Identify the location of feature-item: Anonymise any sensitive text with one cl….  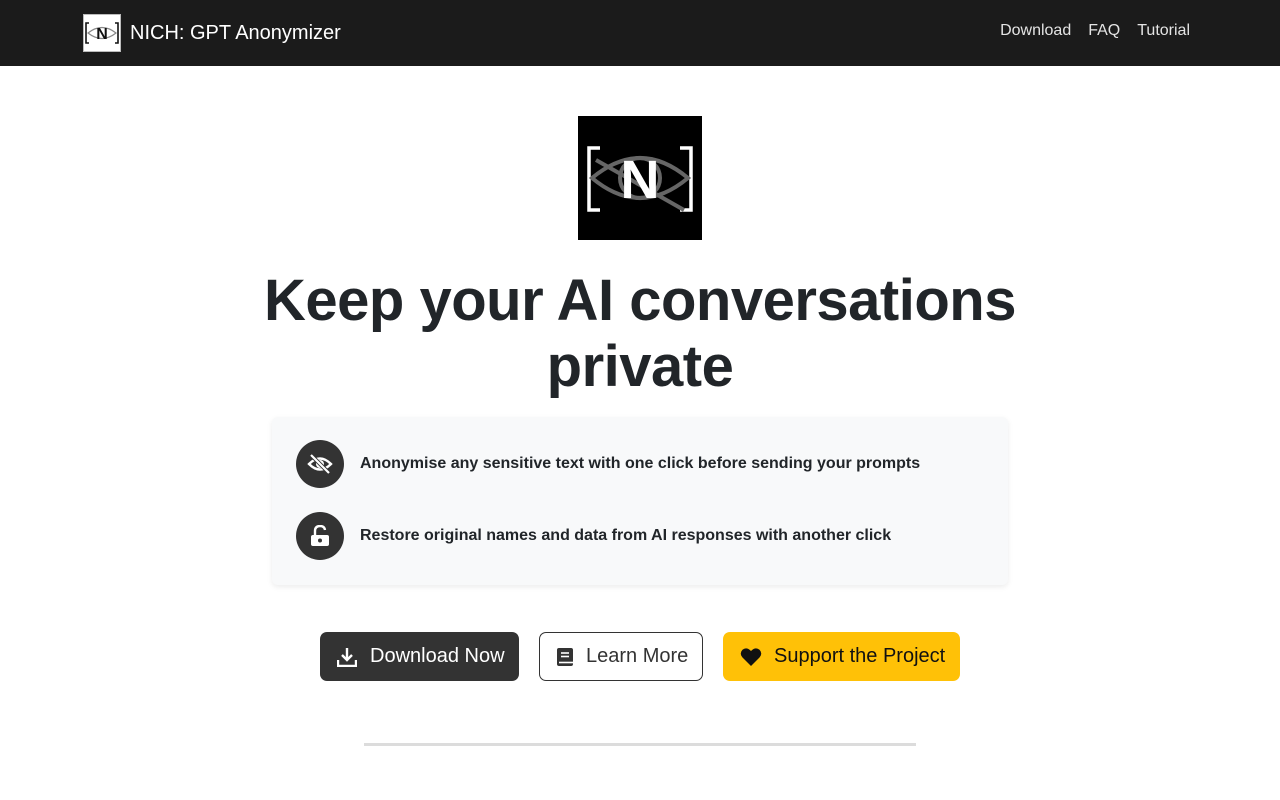
(608, 464).